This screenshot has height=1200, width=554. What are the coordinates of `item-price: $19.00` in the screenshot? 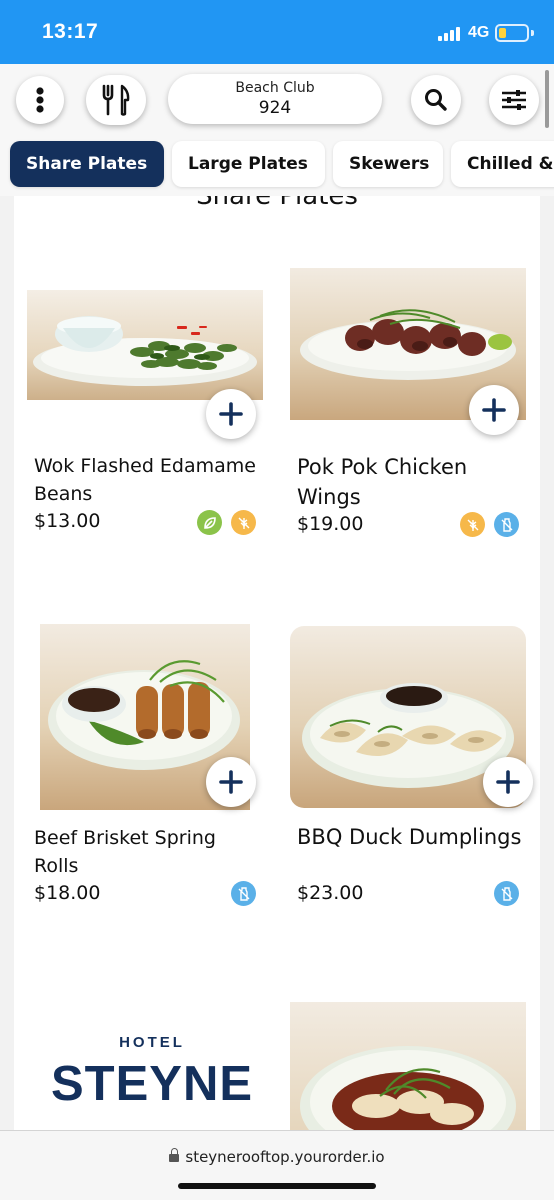 It's located at (330, 524).